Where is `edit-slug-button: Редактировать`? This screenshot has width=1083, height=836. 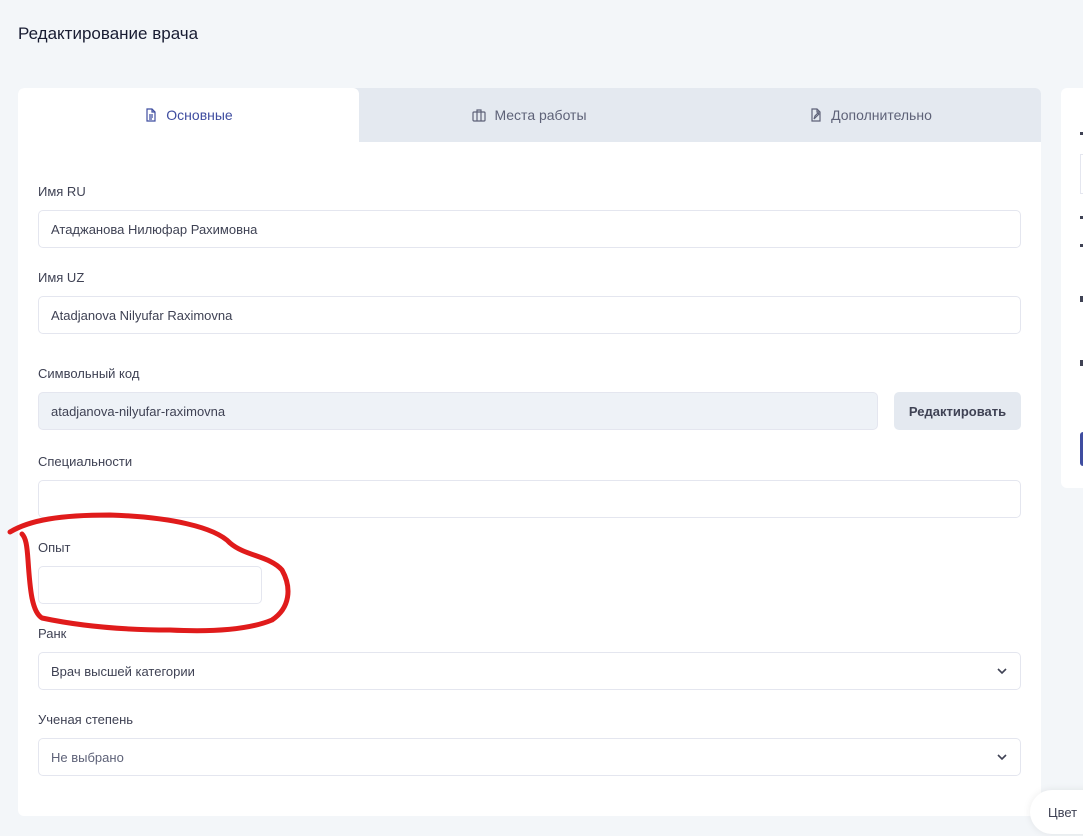 edit-slug-button: Редактировать is located at coordinates (957, 411).